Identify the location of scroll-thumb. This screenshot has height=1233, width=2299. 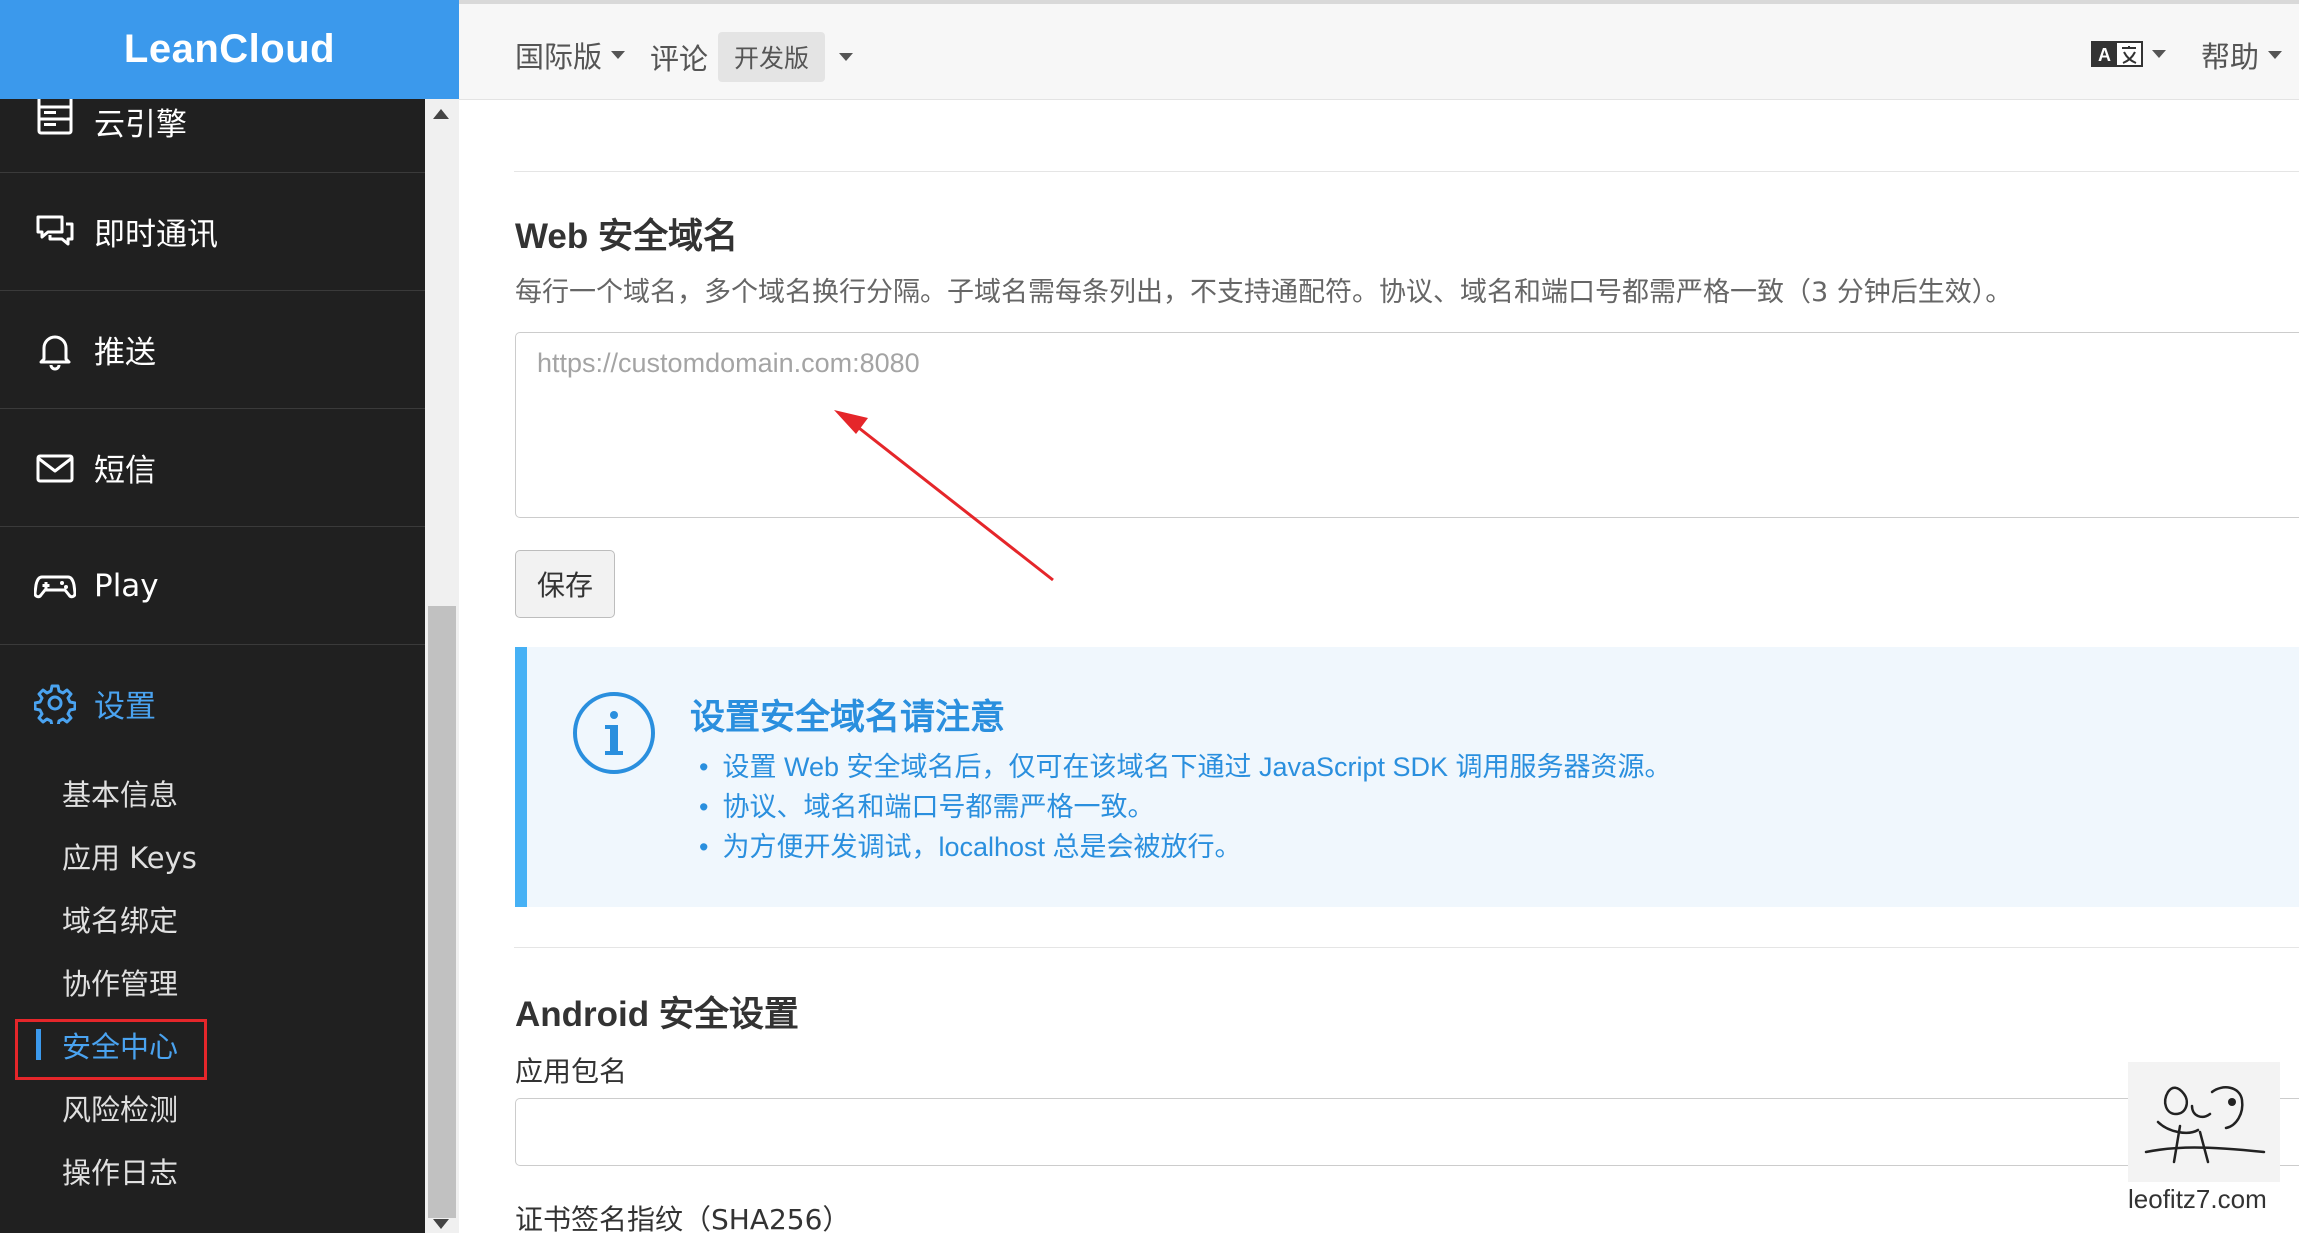
(442, 912).